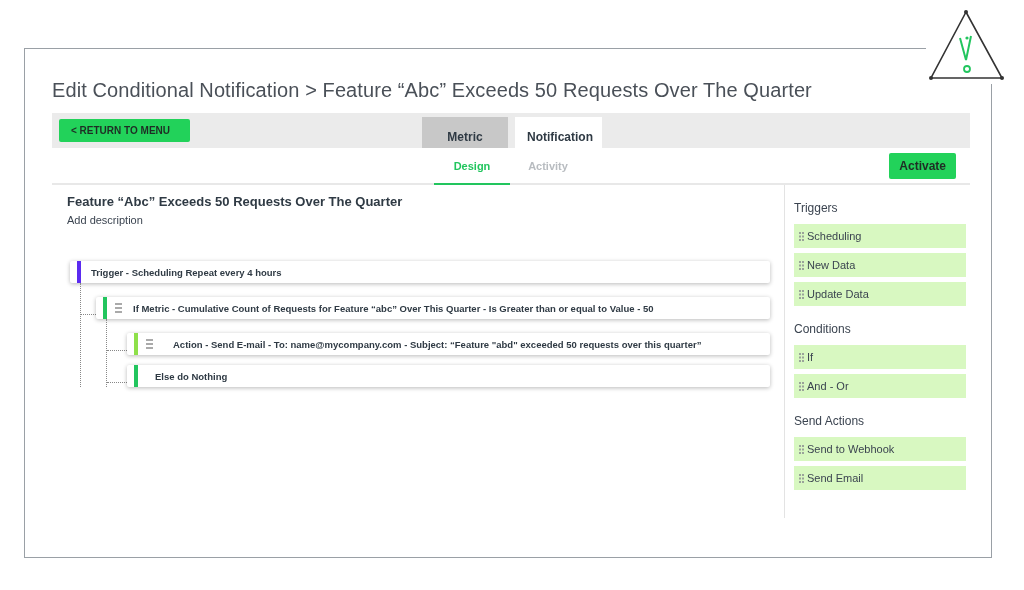 This screenshot has width=1024, height=590. I want to click on palette-item: Update Data, so click(880, 294).